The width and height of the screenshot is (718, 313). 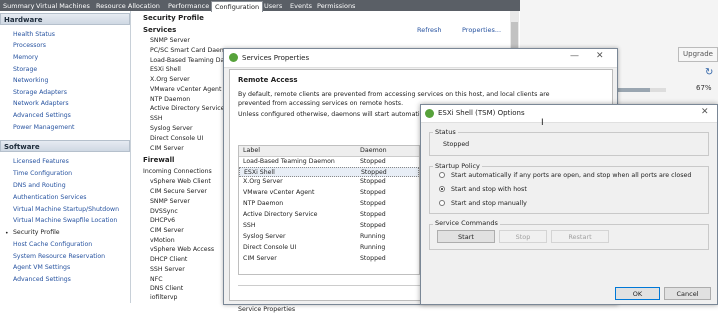 I want to click on nav-authentication-services: Authentication Services, so click(x=49, y=197).